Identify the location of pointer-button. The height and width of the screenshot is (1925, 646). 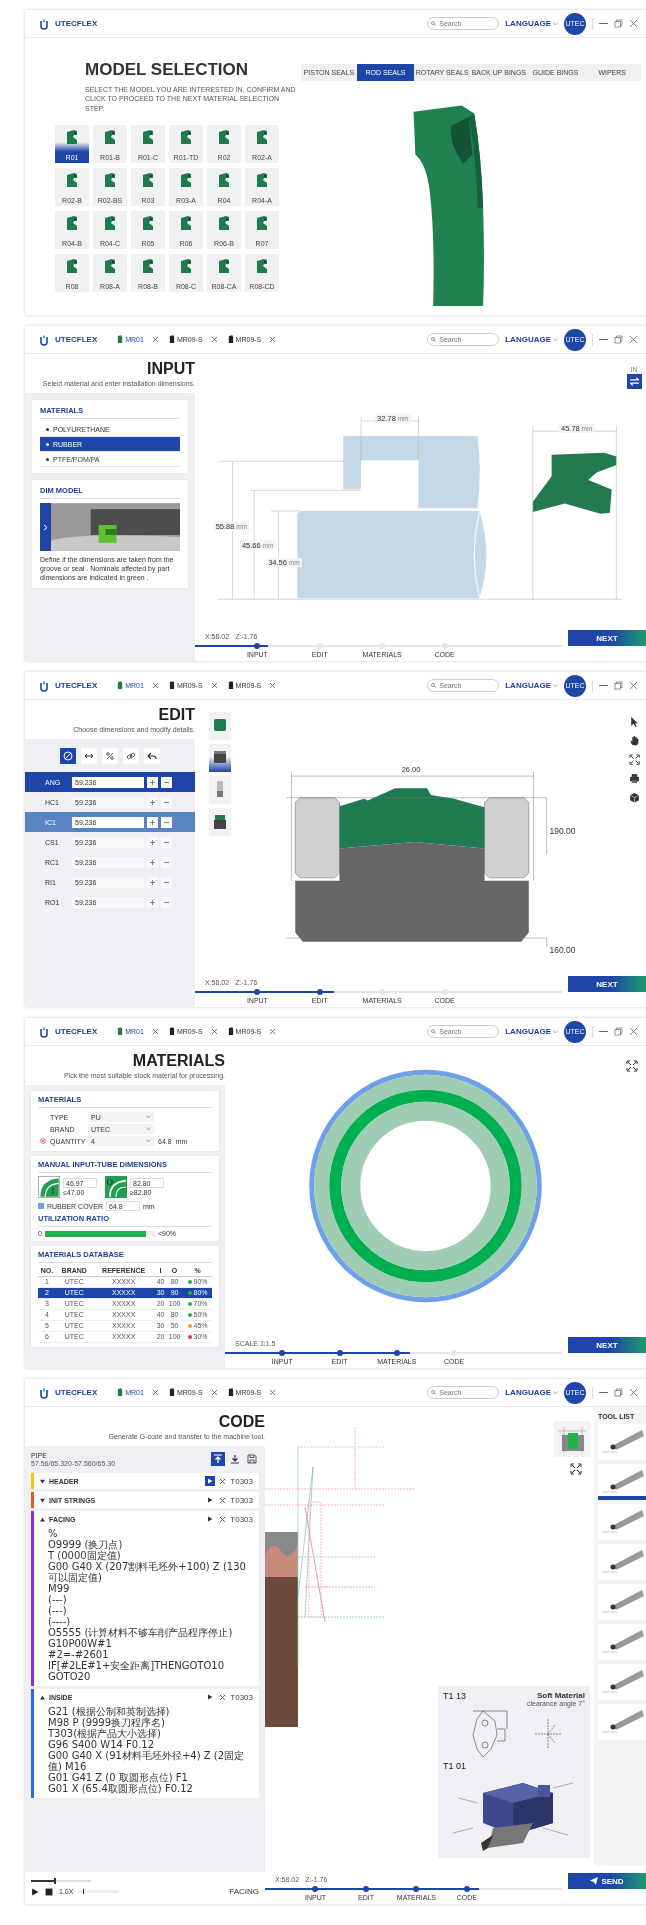
(634, 721).